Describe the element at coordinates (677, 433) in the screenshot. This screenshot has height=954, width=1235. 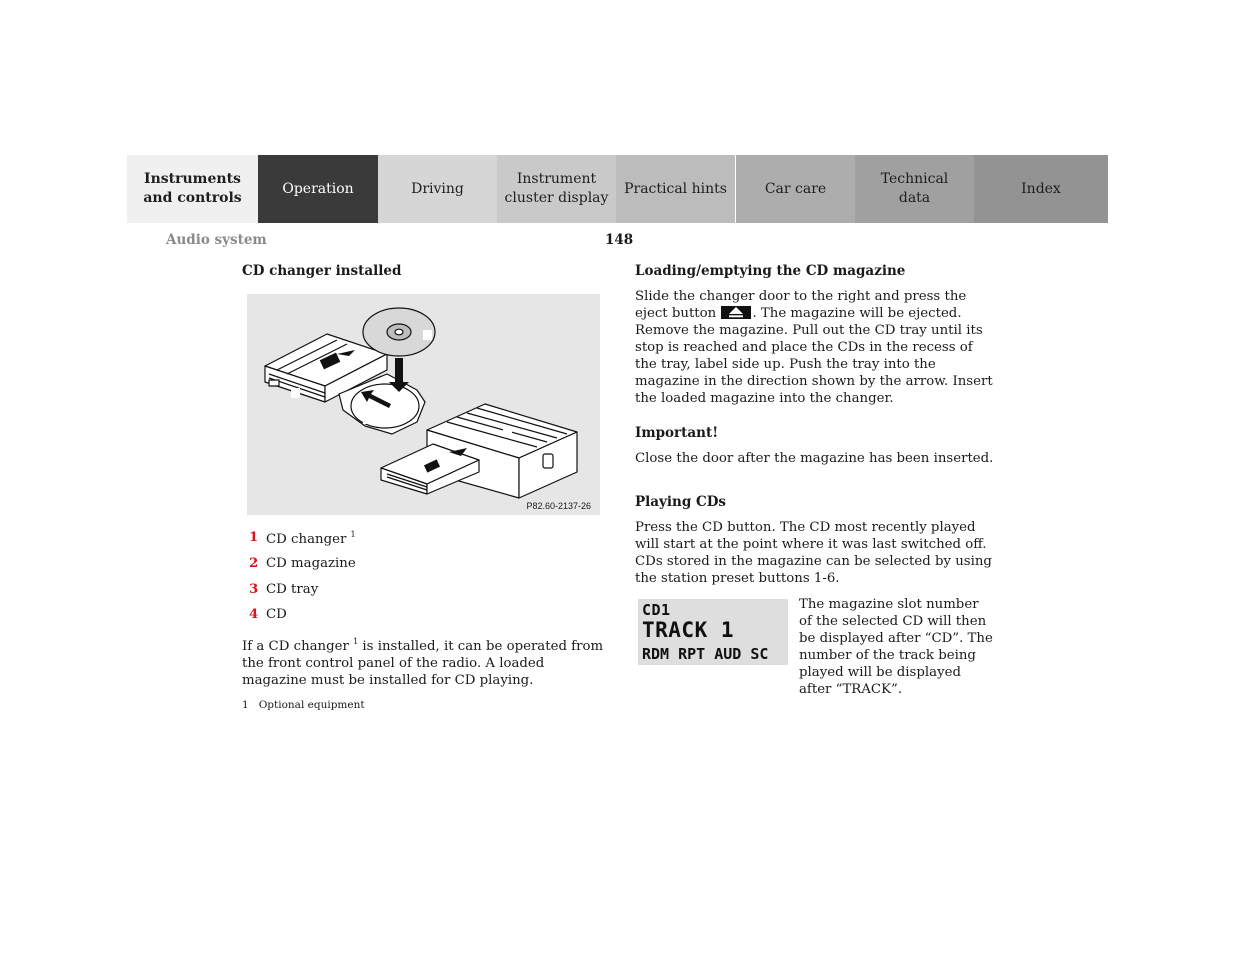
I see `important-heading: Important!` at that location.